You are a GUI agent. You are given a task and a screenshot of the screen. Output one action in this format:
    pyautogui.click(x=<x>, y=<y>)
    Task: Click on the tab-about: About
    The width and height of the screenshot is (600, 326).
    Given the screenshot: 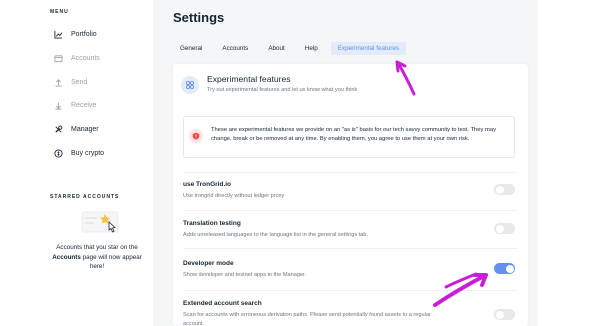 What is the action you would take?
    pyautogui.click(x=276, y=48)
    